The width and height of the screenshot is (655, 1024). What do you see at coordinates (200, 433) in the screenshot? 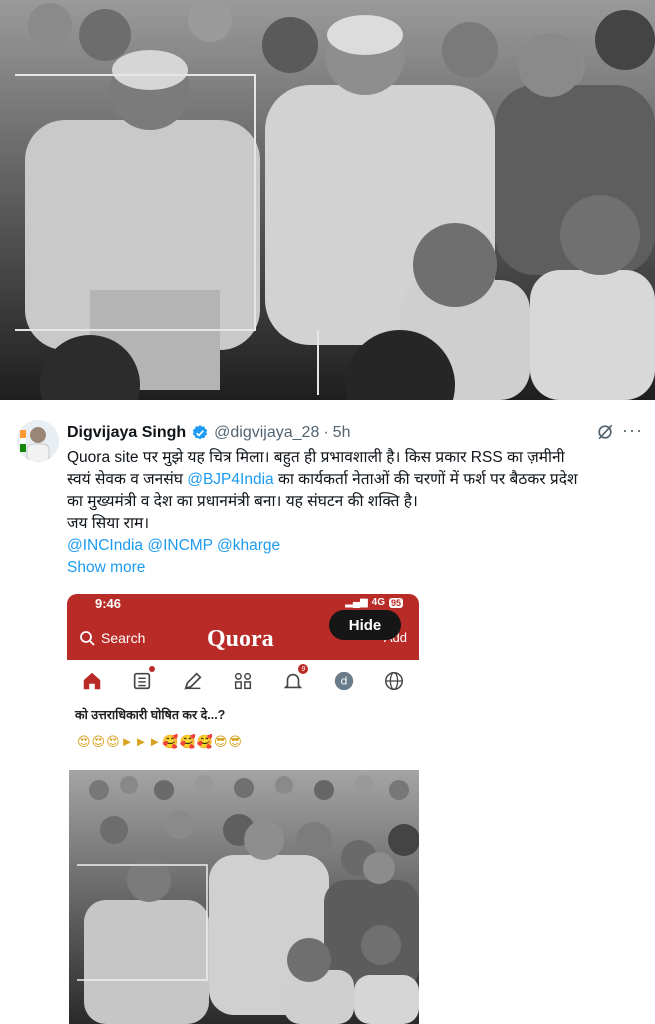
I see `verified-badge-icon` at bounding box center [200, 433].